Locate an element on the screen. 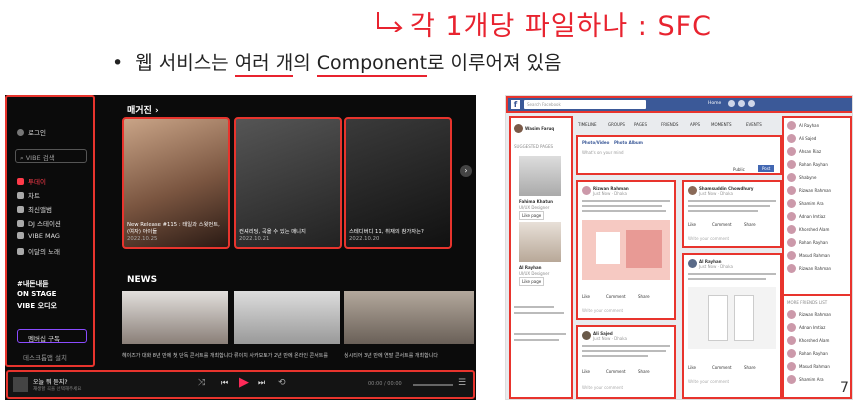 Image resolution: width=857 pixels, height=408 pixels. fb-search-input: Search Facebook is located at coordinates (585, 104).